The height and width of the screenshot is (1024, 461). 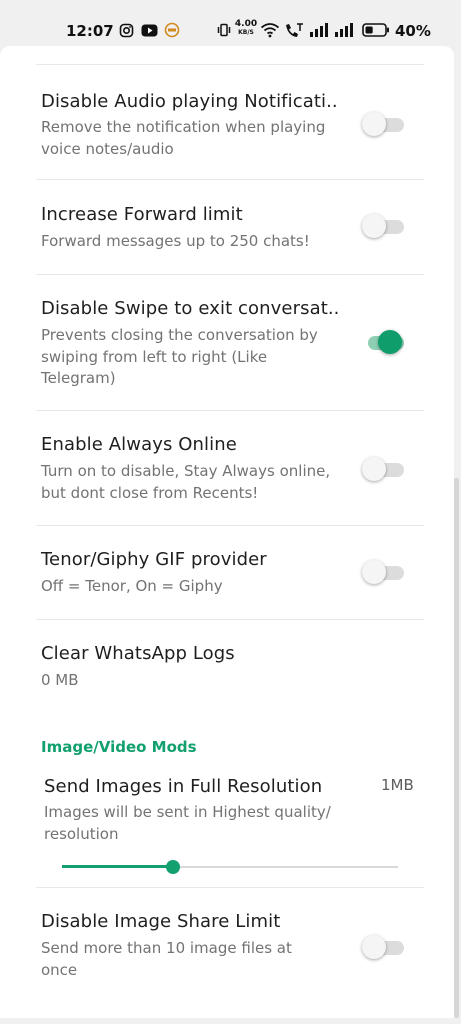 I want to click on volte-call-icon, so click(x=294, y=30).